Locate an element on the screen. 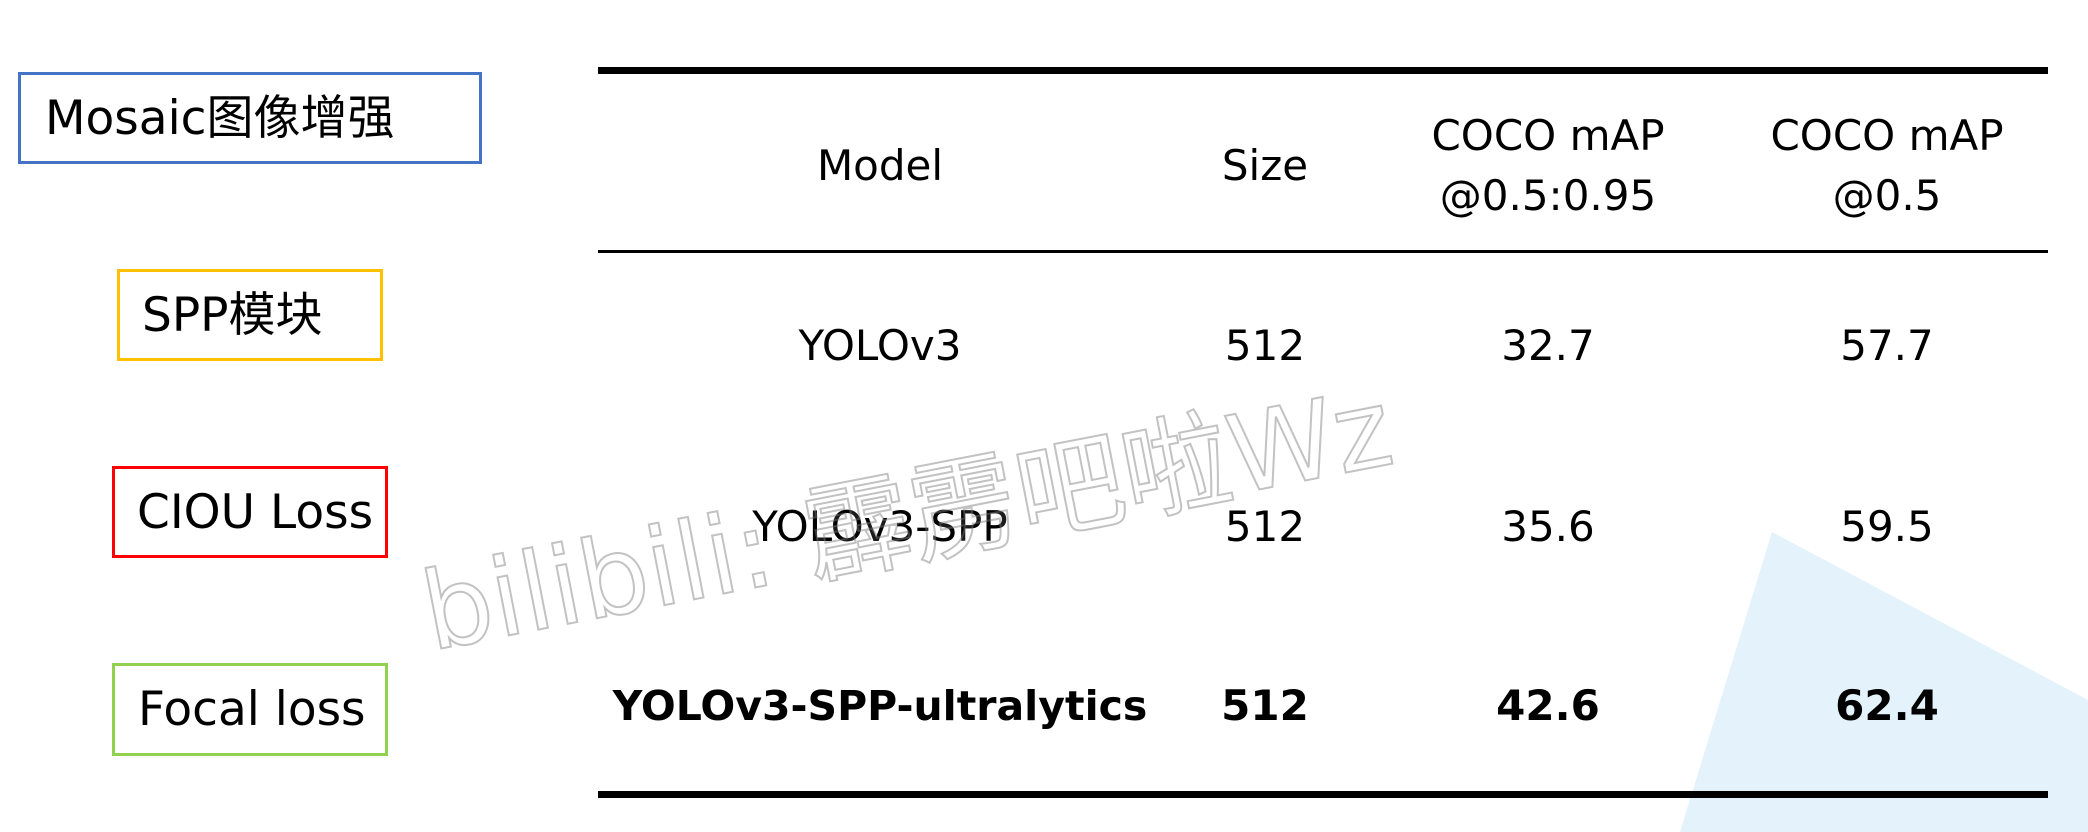  focal-tag-label: Focal loss is located at coordinates (252, 709).